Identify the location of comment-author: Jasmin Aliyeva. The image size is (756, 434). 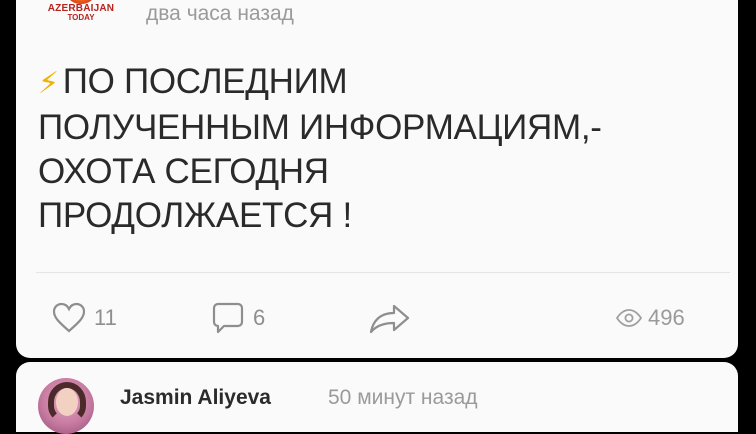
(195, 398).